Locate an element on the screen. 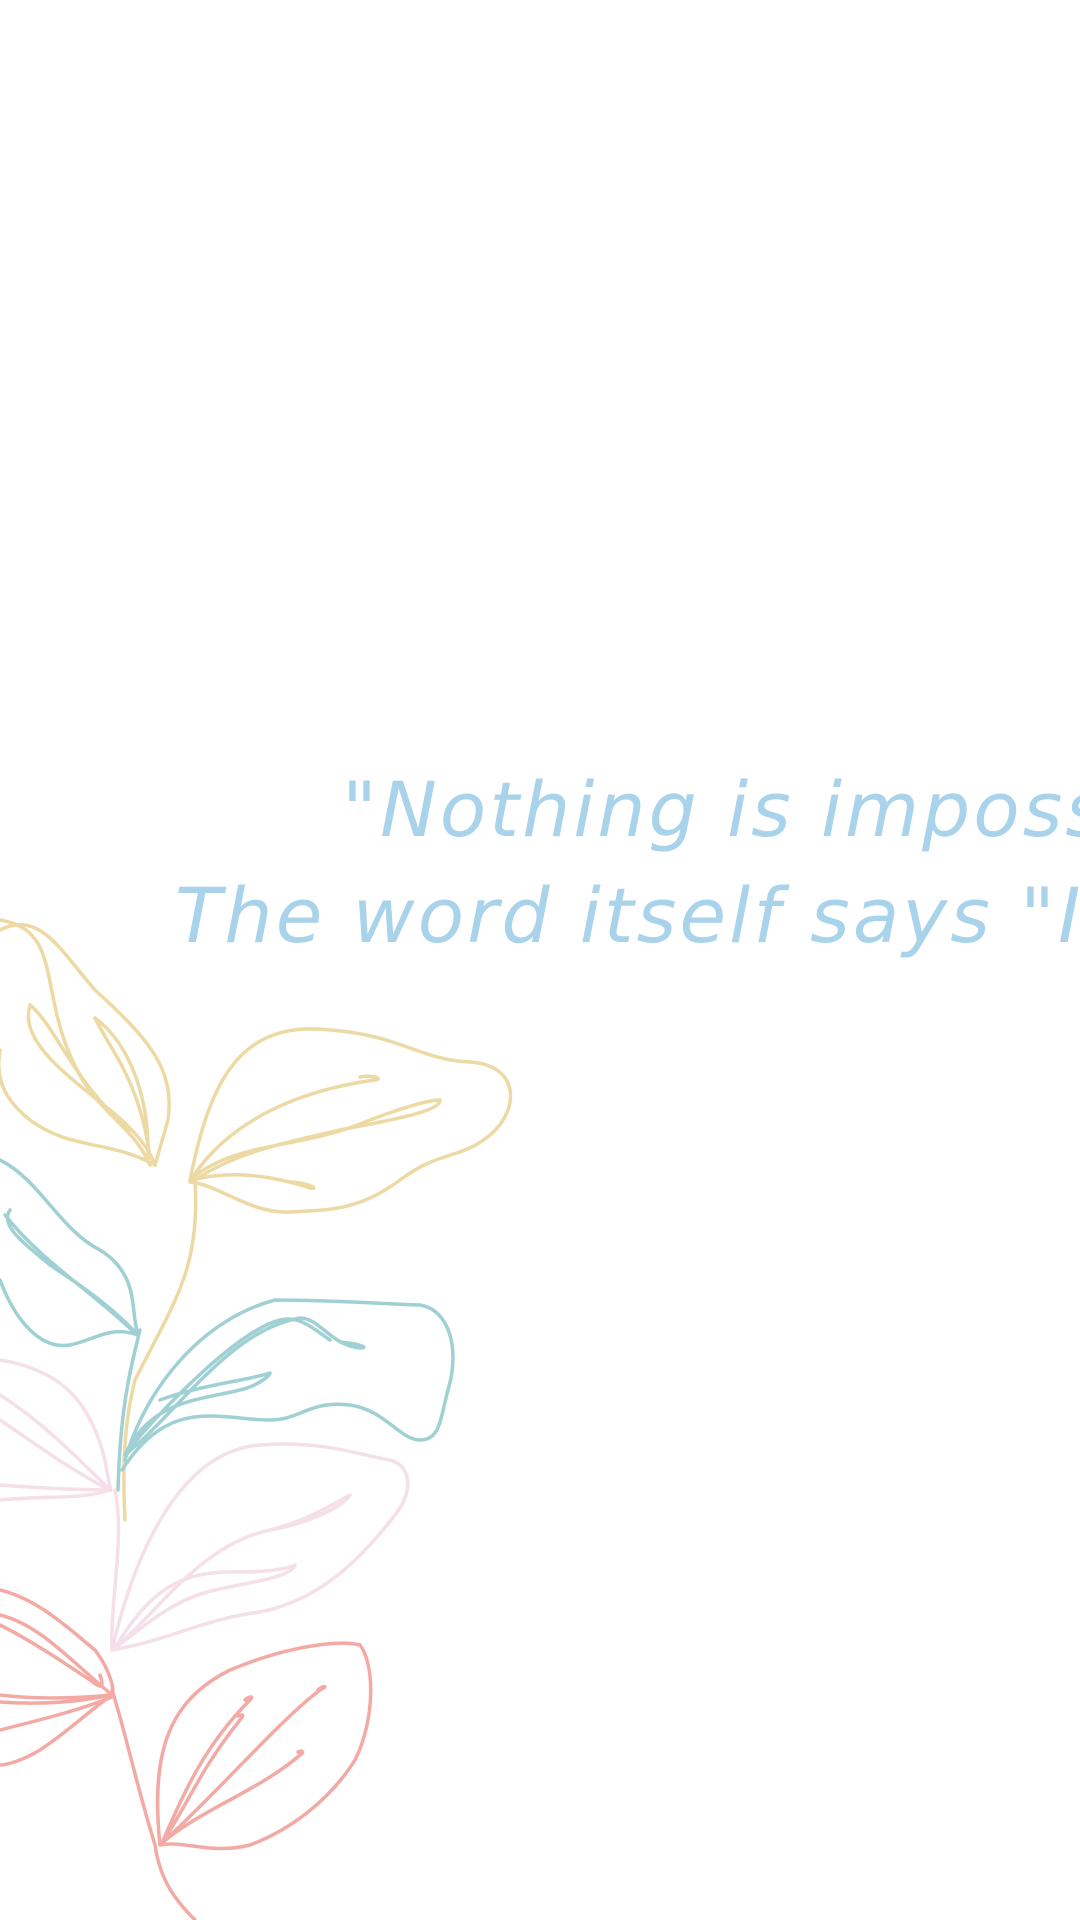  pink-leaf-right-outline is located at coordinates (260, 1547).